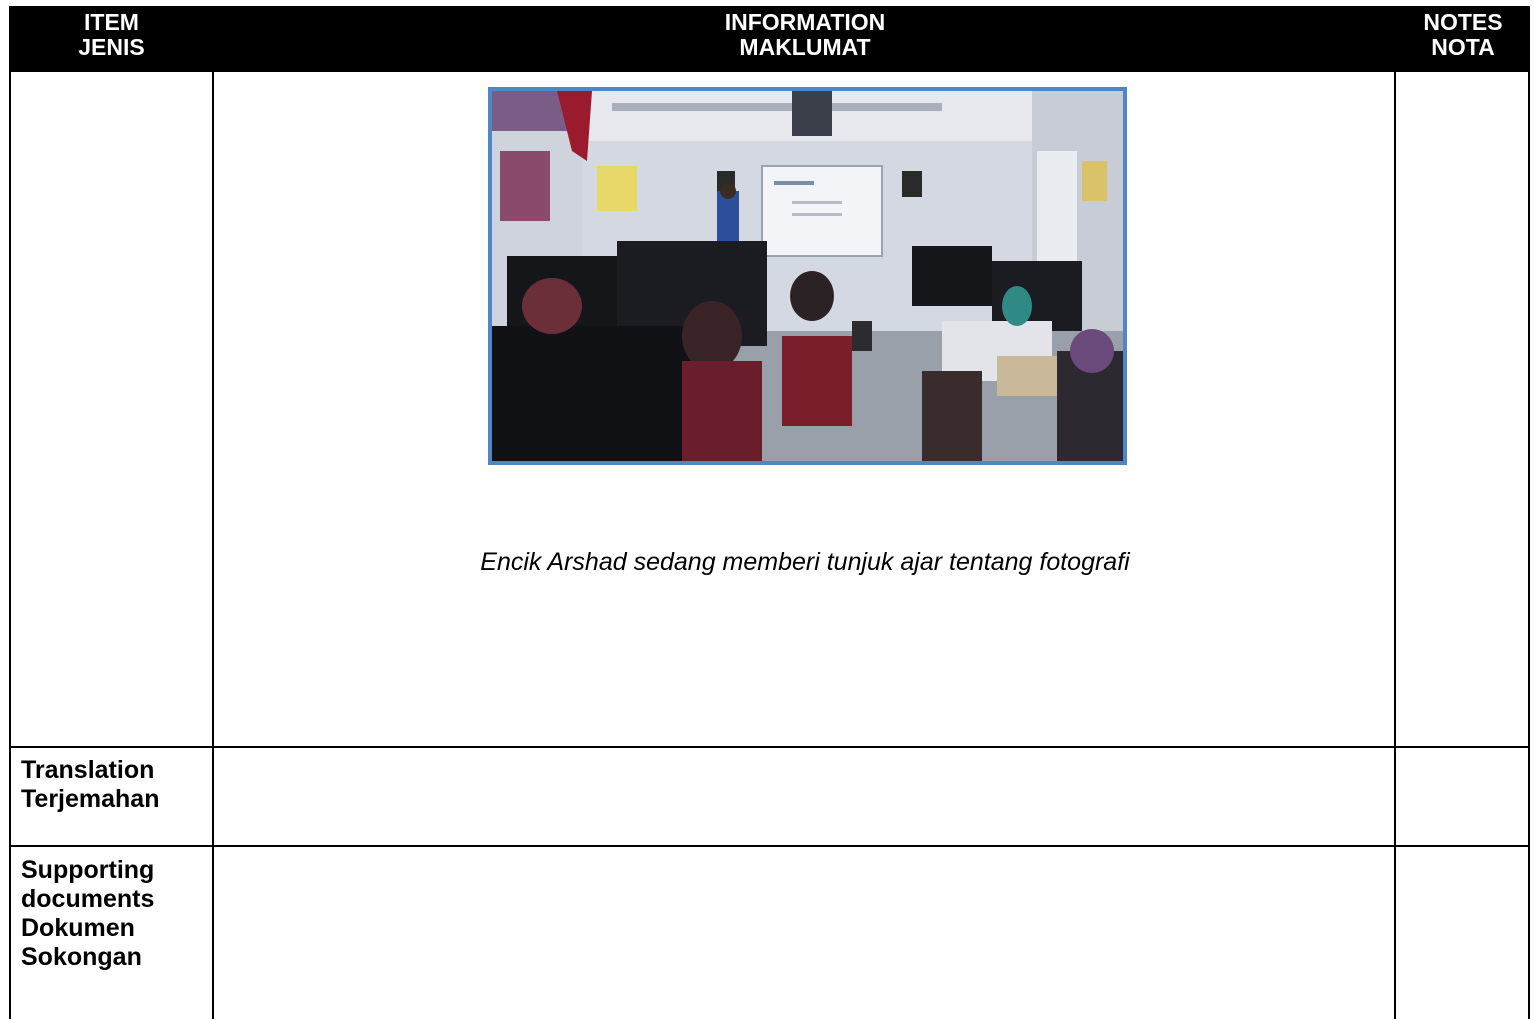 The height and width of the screenshot is (1019, 1534). I want to click on header-item-cell: ITEM JENIS, so click(111, 39).